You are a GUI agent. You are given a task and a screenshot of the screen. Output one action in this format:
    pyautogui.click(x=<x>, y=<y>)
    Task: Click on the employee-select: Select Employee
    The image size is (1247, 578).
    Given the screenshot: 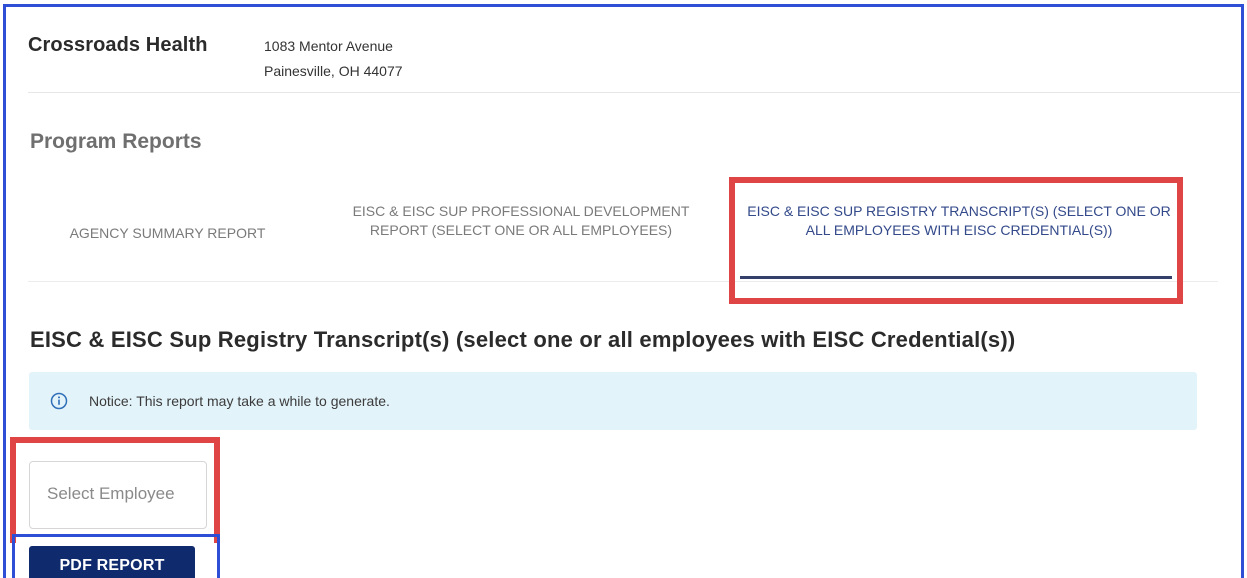 What is the action you would take?
    pyautogui.click(x=118, y=495)
    